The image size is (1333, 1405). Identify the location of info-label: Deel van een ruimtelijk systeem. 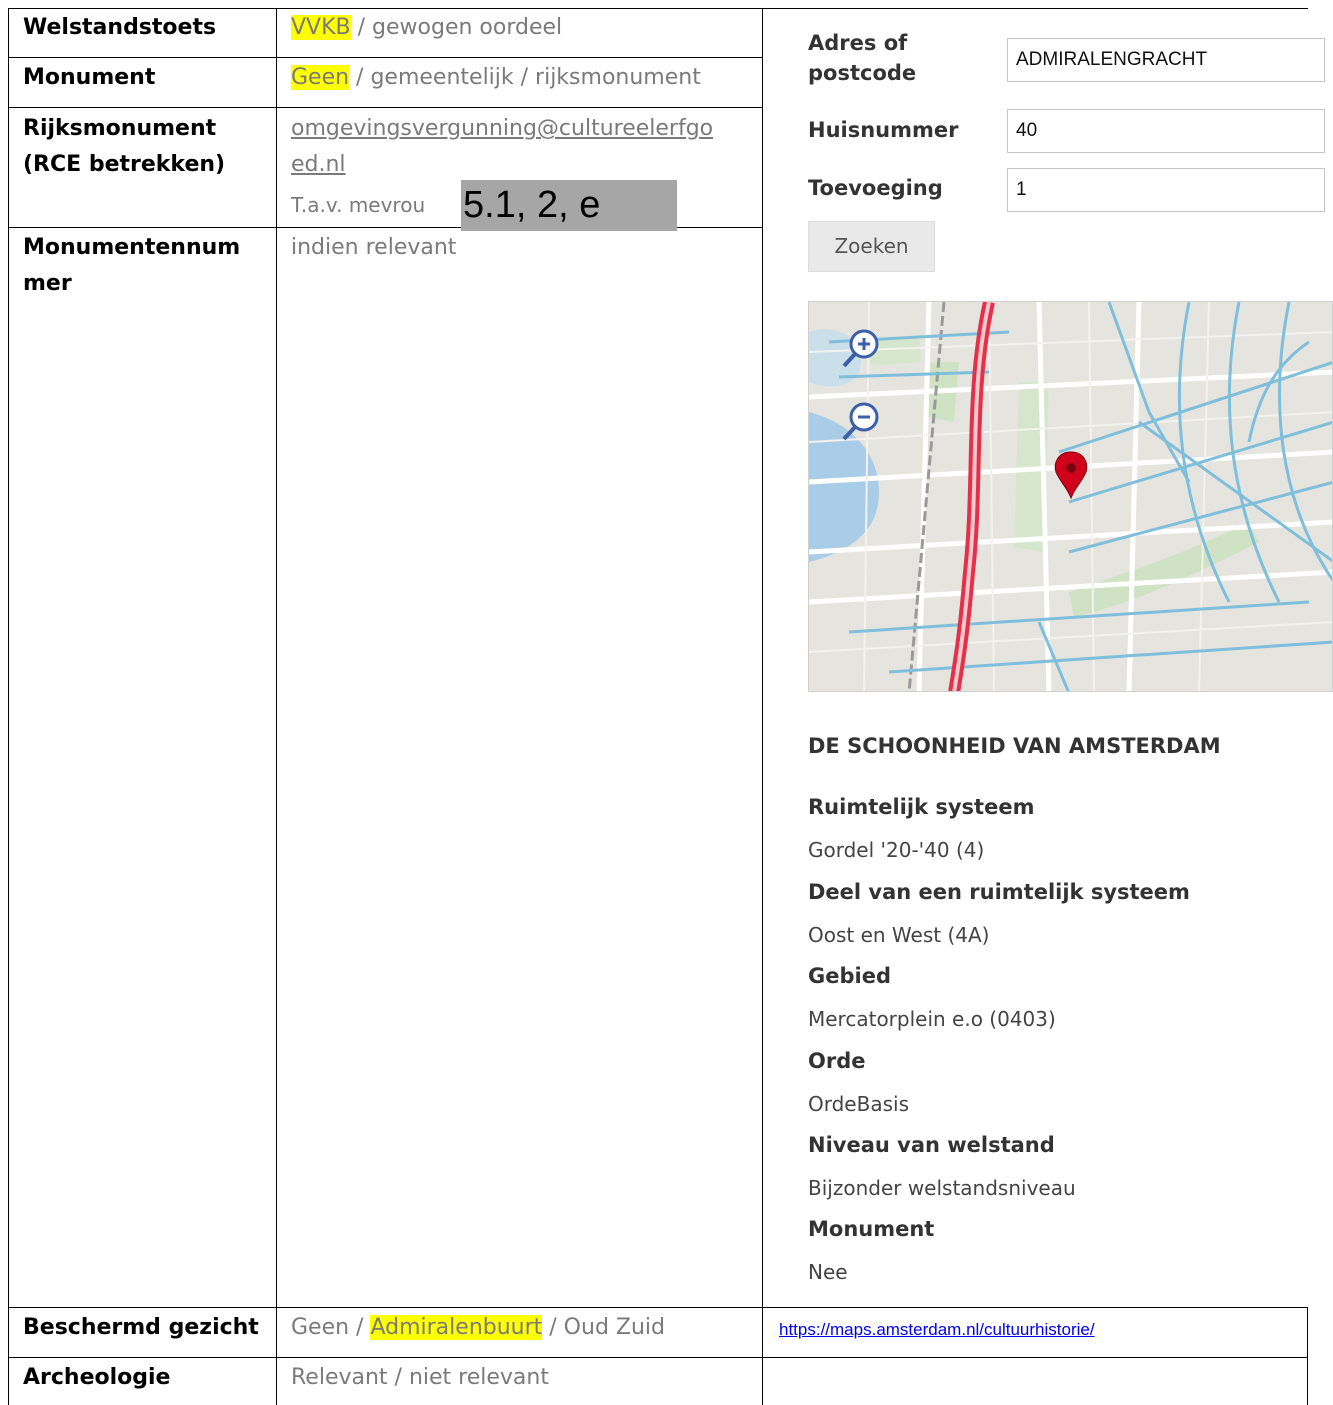
(999, 892).